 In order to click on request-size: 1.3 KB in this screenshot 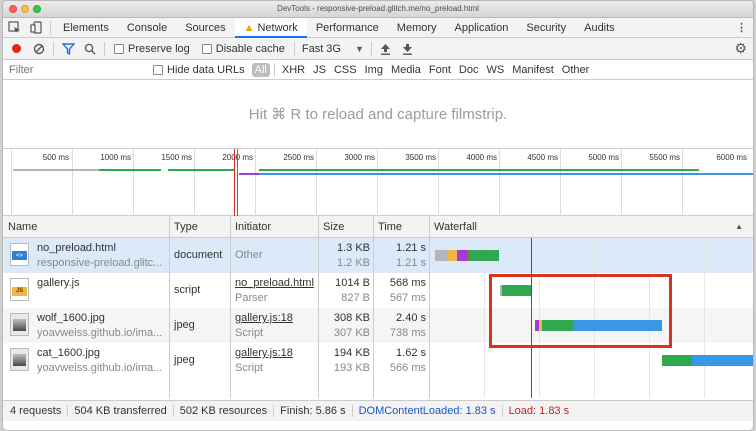, I will do `click(353, 248)`.